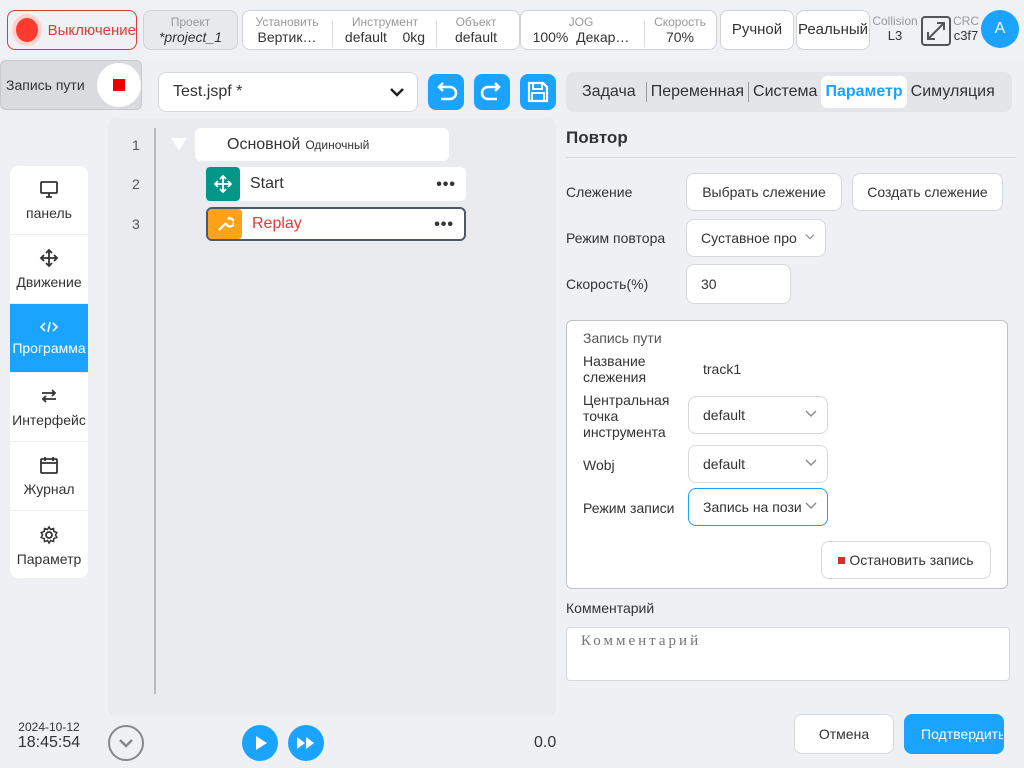 This screenshot has height=768, width=1024. I want to click on wrench-icon, so click(225, 224).